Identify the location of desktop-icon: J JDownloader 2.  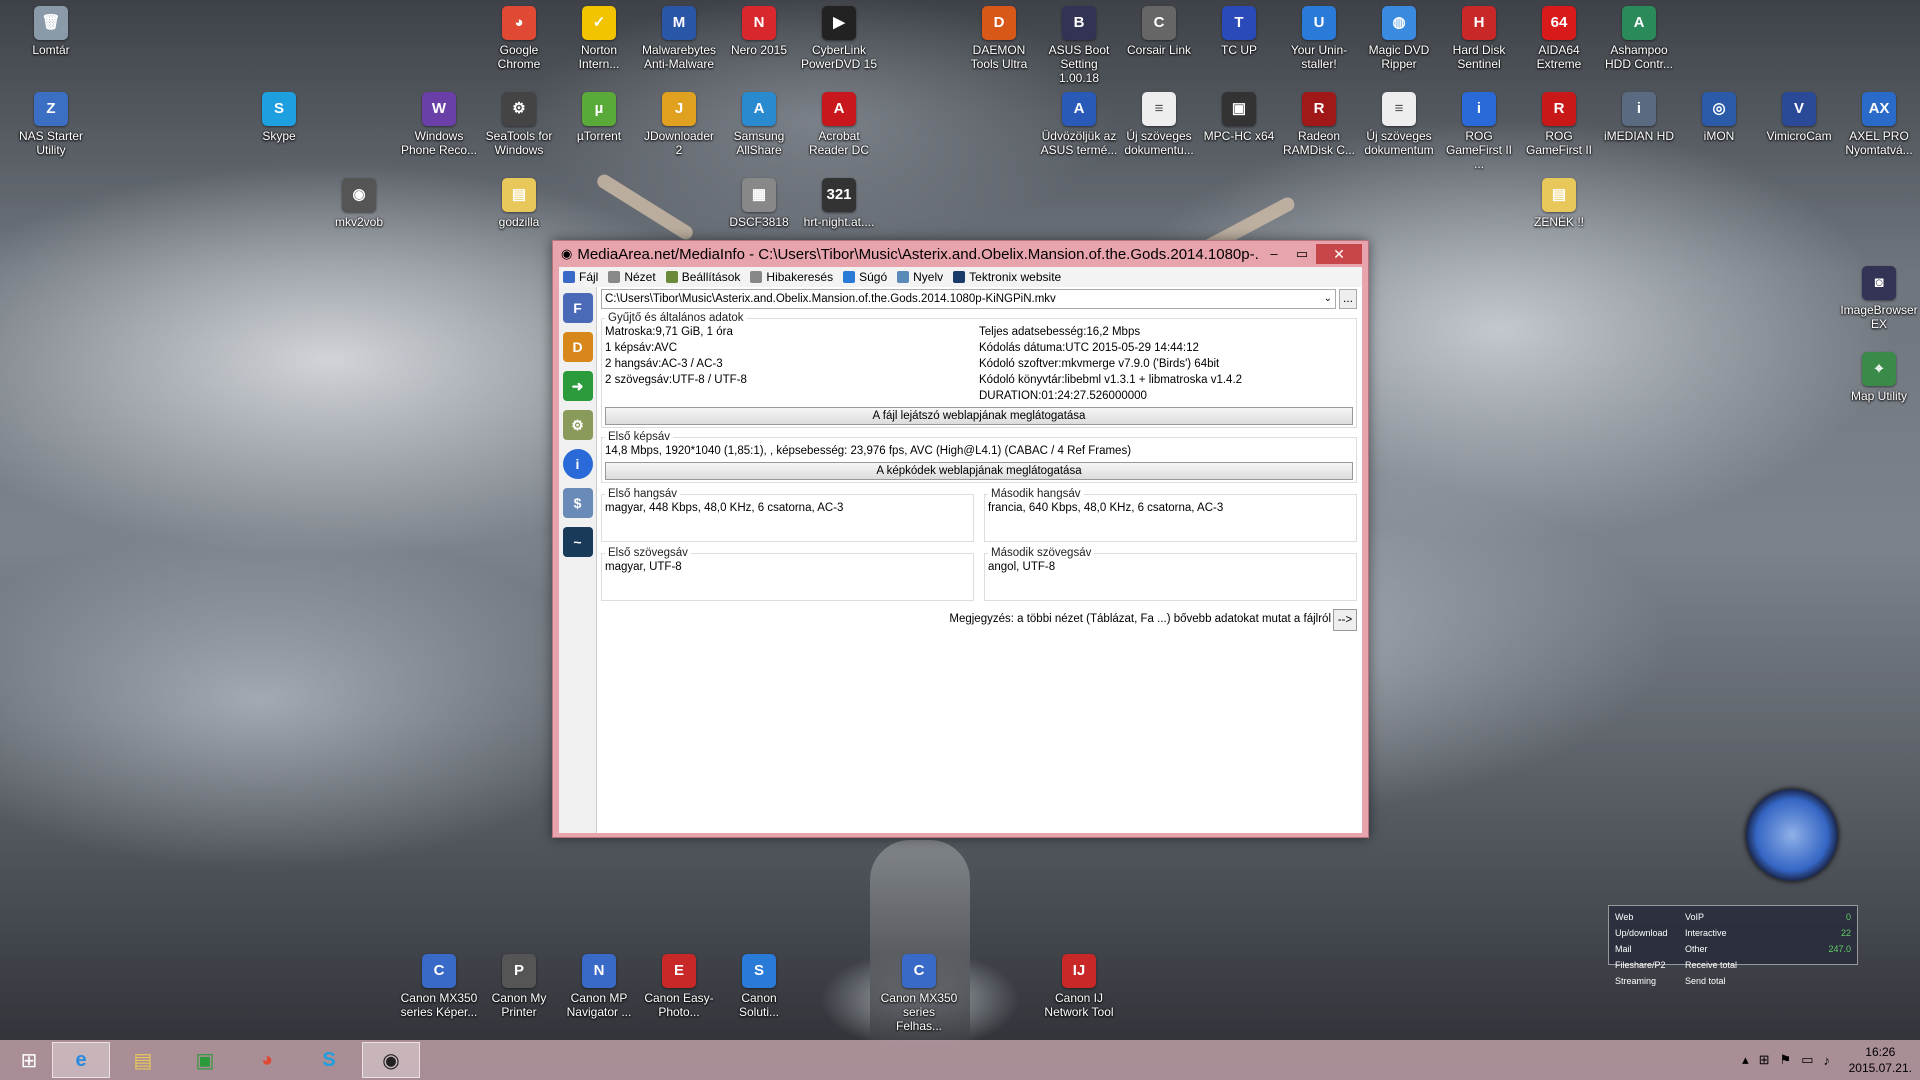
(679, 124).